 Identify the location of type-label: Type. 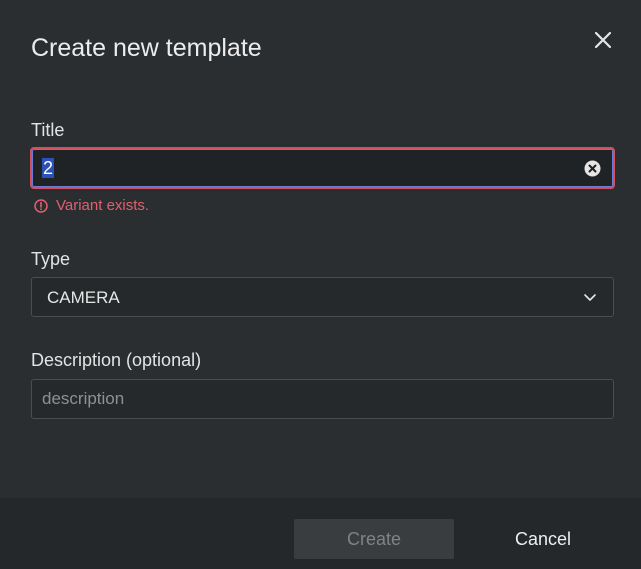
(51, 259).